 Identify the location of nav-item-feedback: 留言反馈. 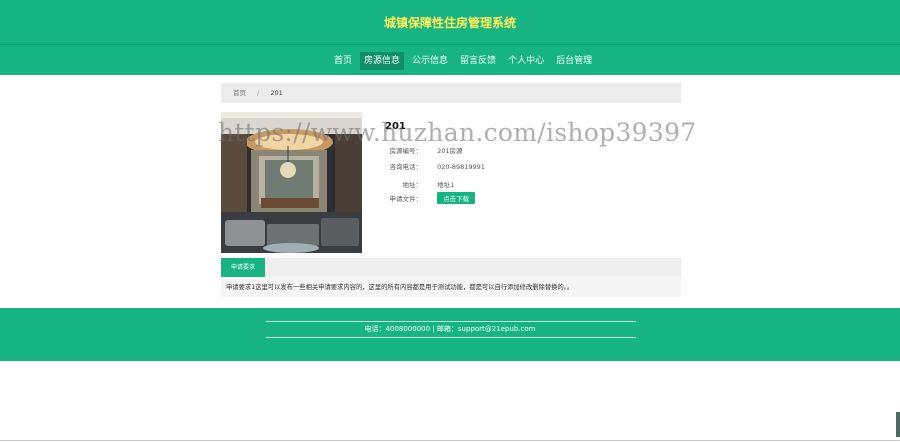
(478, 61).